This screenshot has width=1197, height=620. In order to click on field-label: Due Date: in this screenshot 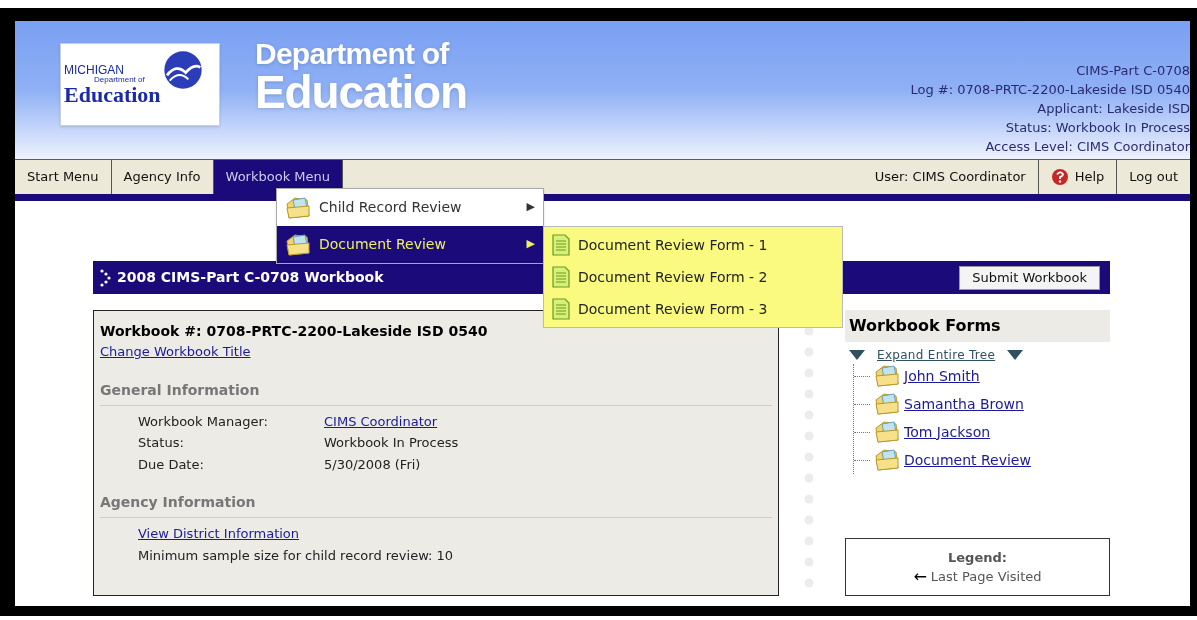, I will do `click(171, 464)`.